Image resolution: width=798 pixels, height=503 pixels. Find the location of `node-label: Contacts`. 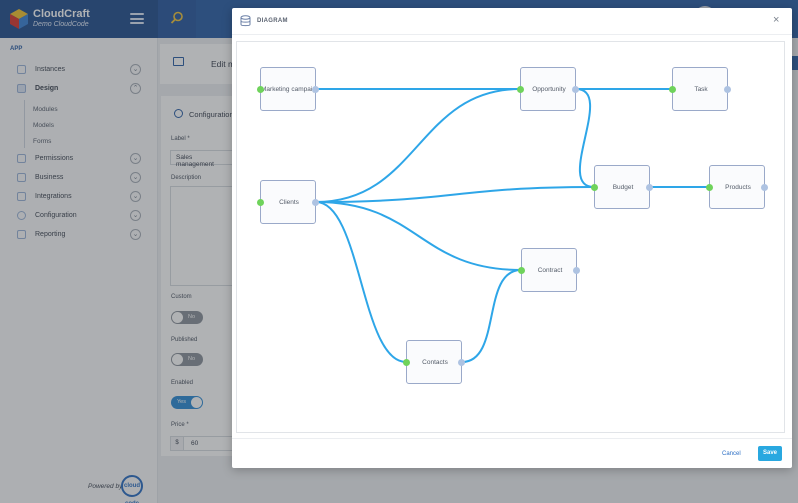

node-label: Contacts is located at coordinates (435, 362).